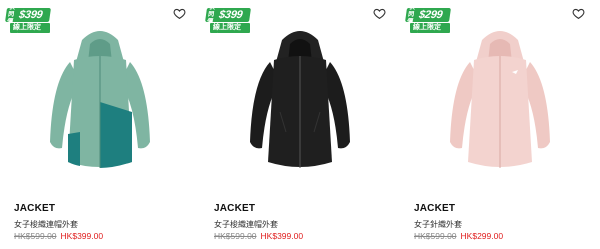  Describe the element at coordinates (431, 15) in the screenshot. I see `flash-price-value: $299` at that location.